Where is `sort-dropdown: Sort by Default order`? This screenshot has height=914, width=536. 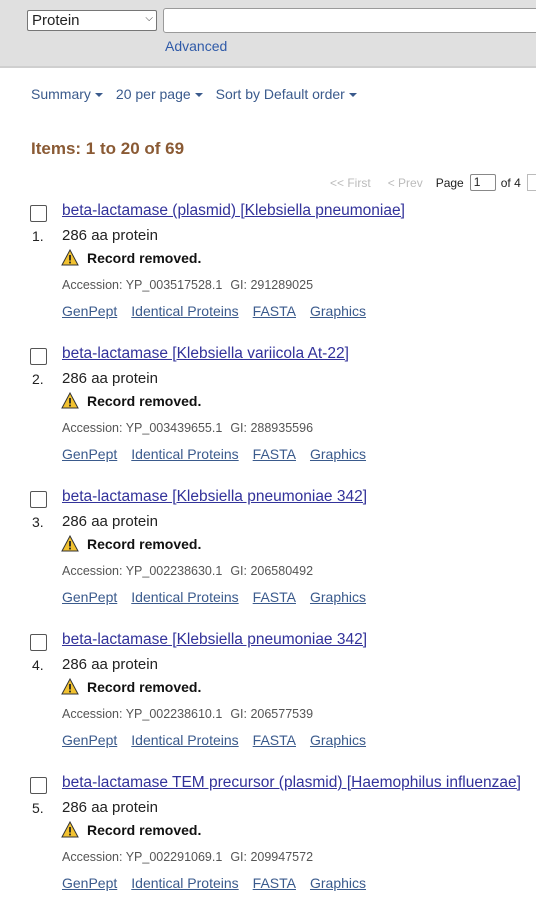
sort-dropdown: Sort by Default order is located at coordinates (286, 94).